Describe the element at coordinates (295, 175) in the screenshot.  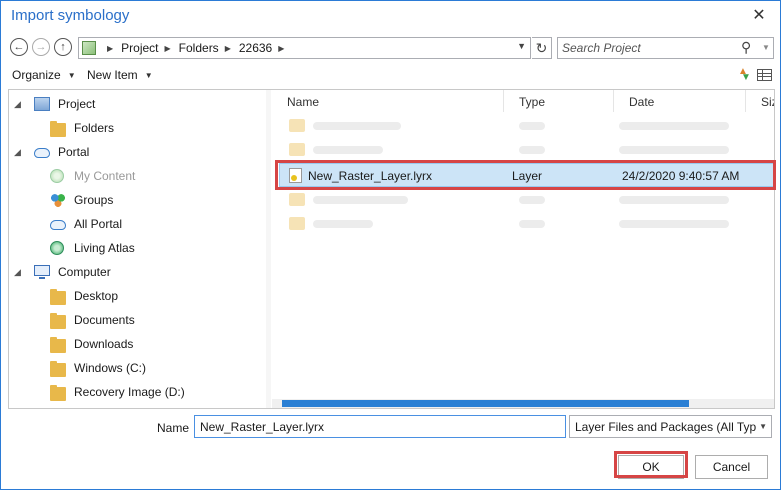
I see `layer-file-icon` at that location.